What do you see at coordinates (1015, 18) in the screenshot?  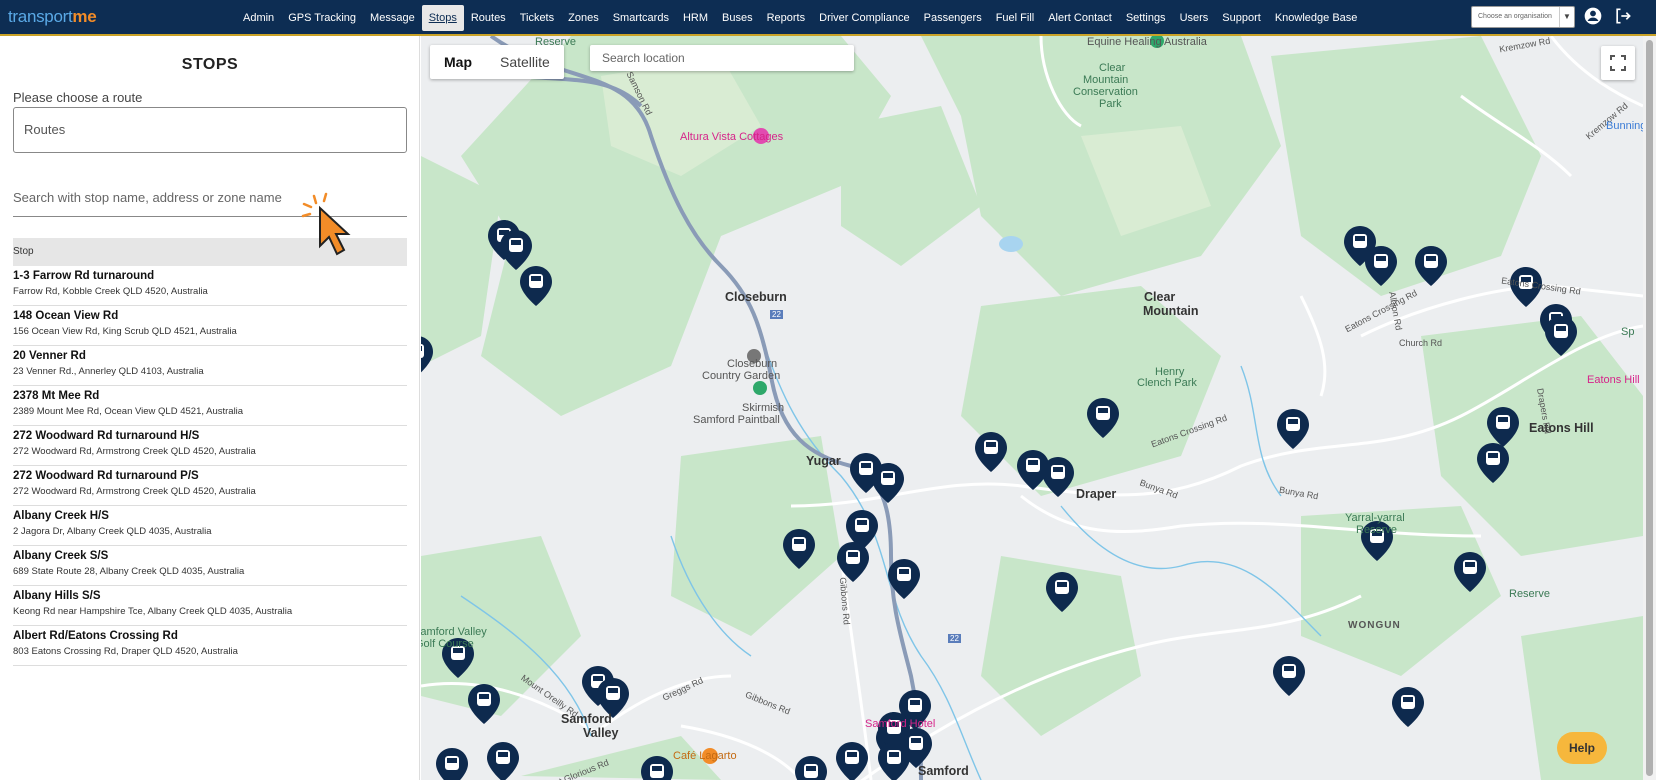 I see `nav-item-fuel-fill: Fuel Fill` at bounding box center [1015, 18].